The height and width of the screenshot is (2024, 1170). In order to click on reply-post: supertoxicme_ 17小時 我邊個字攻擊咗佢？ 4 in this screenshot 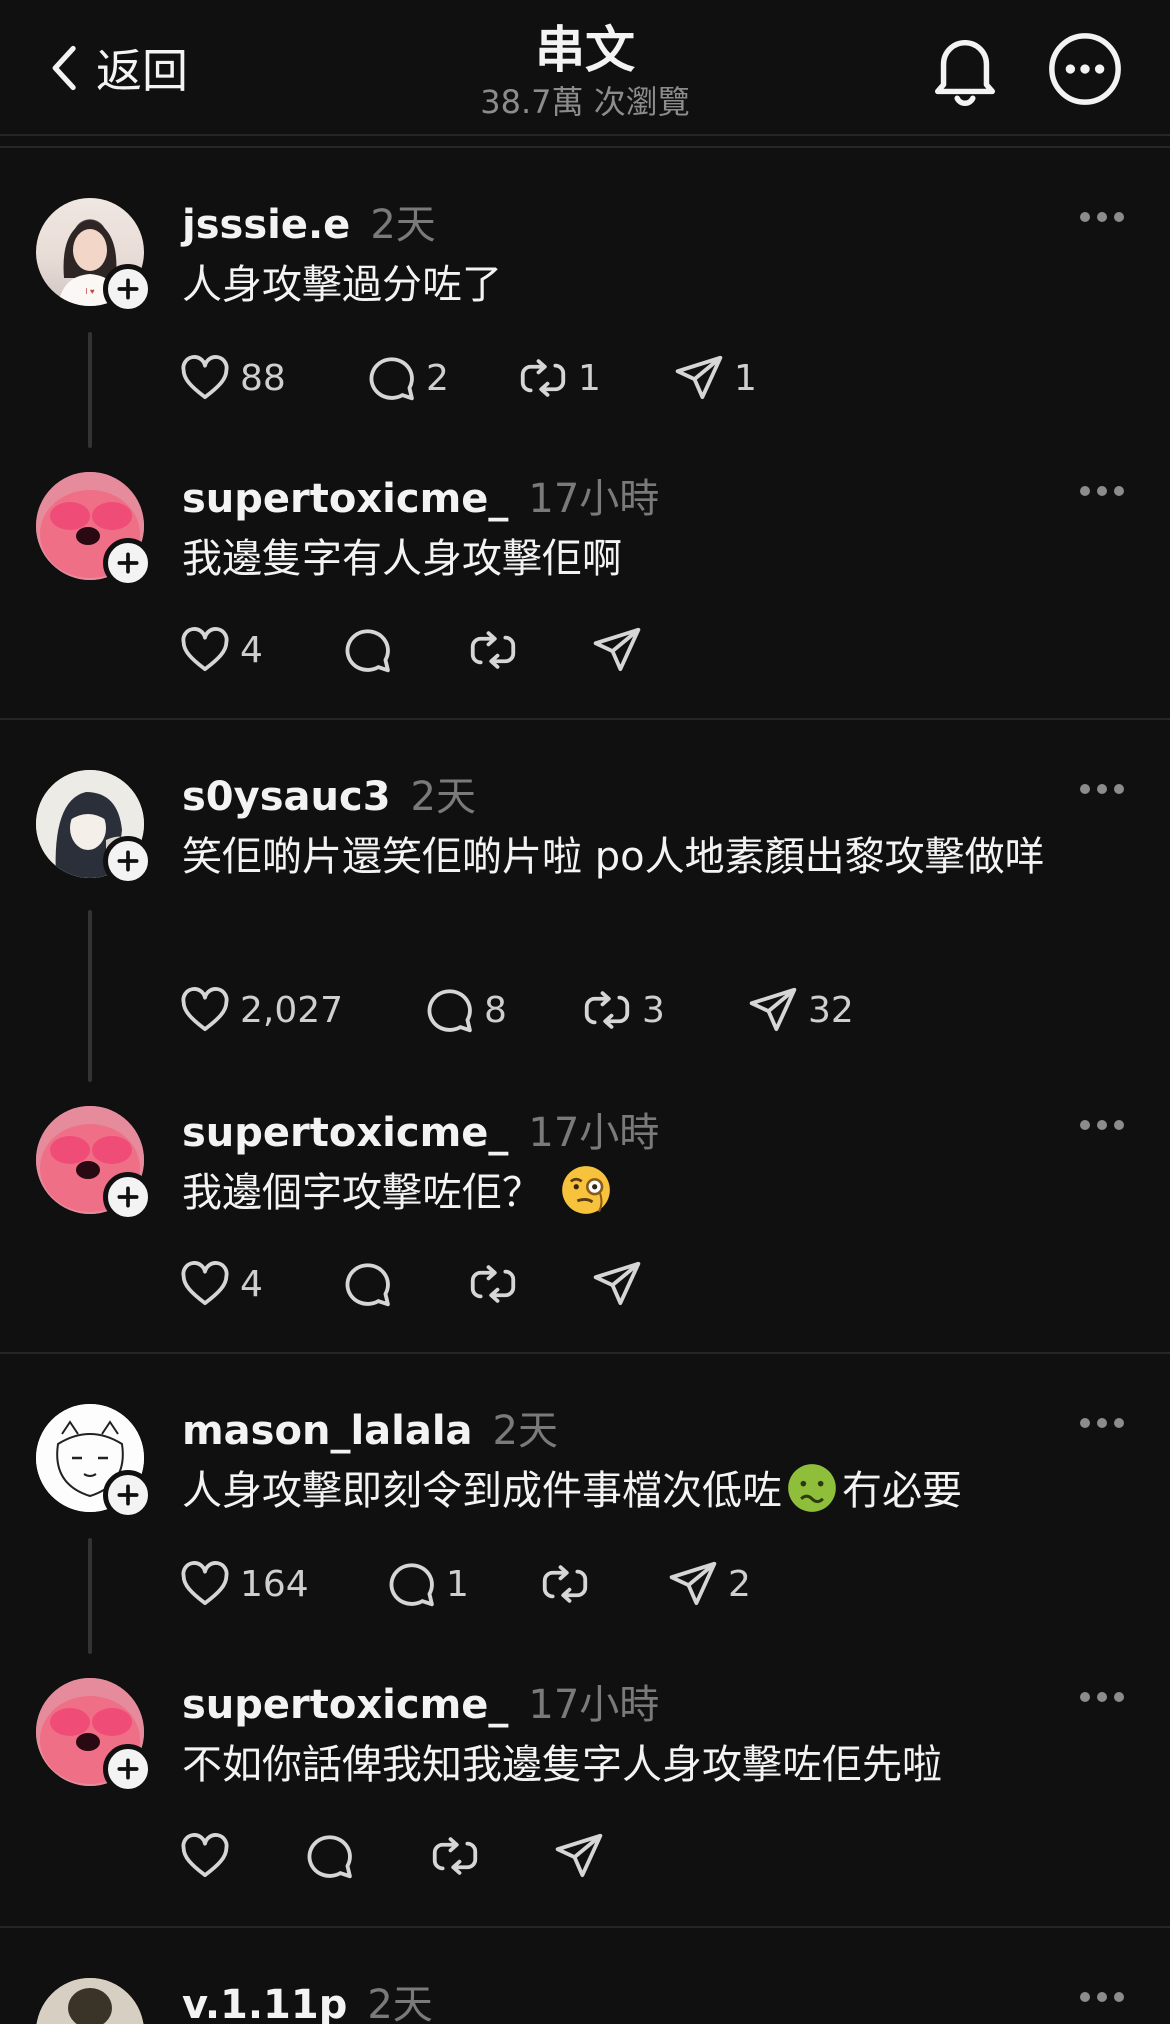, I will do `click(585, 1205)`.